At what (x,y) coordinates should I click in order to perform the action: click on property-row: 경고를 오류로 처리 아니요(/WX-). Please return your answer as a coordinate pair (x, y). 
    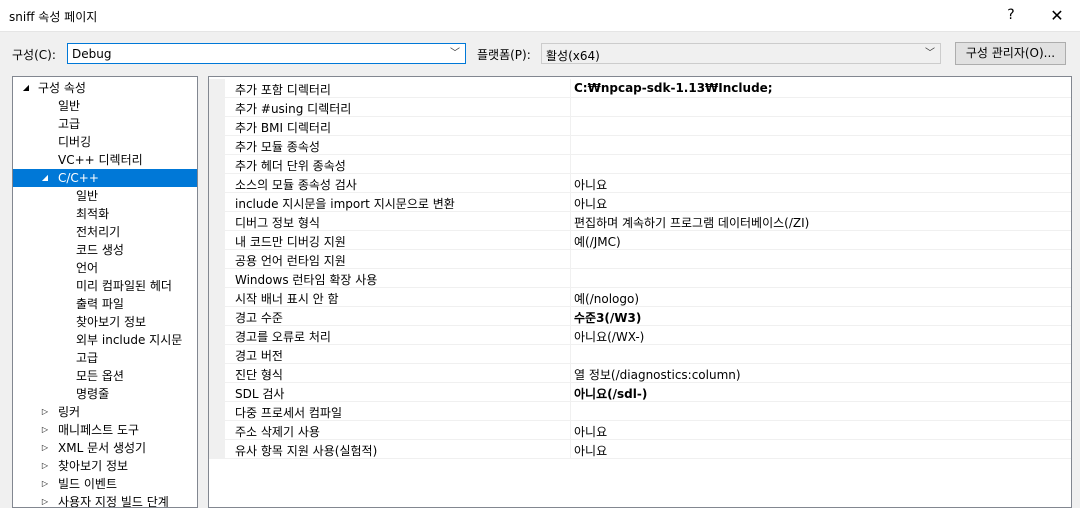
    Looking at the image, I should click on (640, 335).